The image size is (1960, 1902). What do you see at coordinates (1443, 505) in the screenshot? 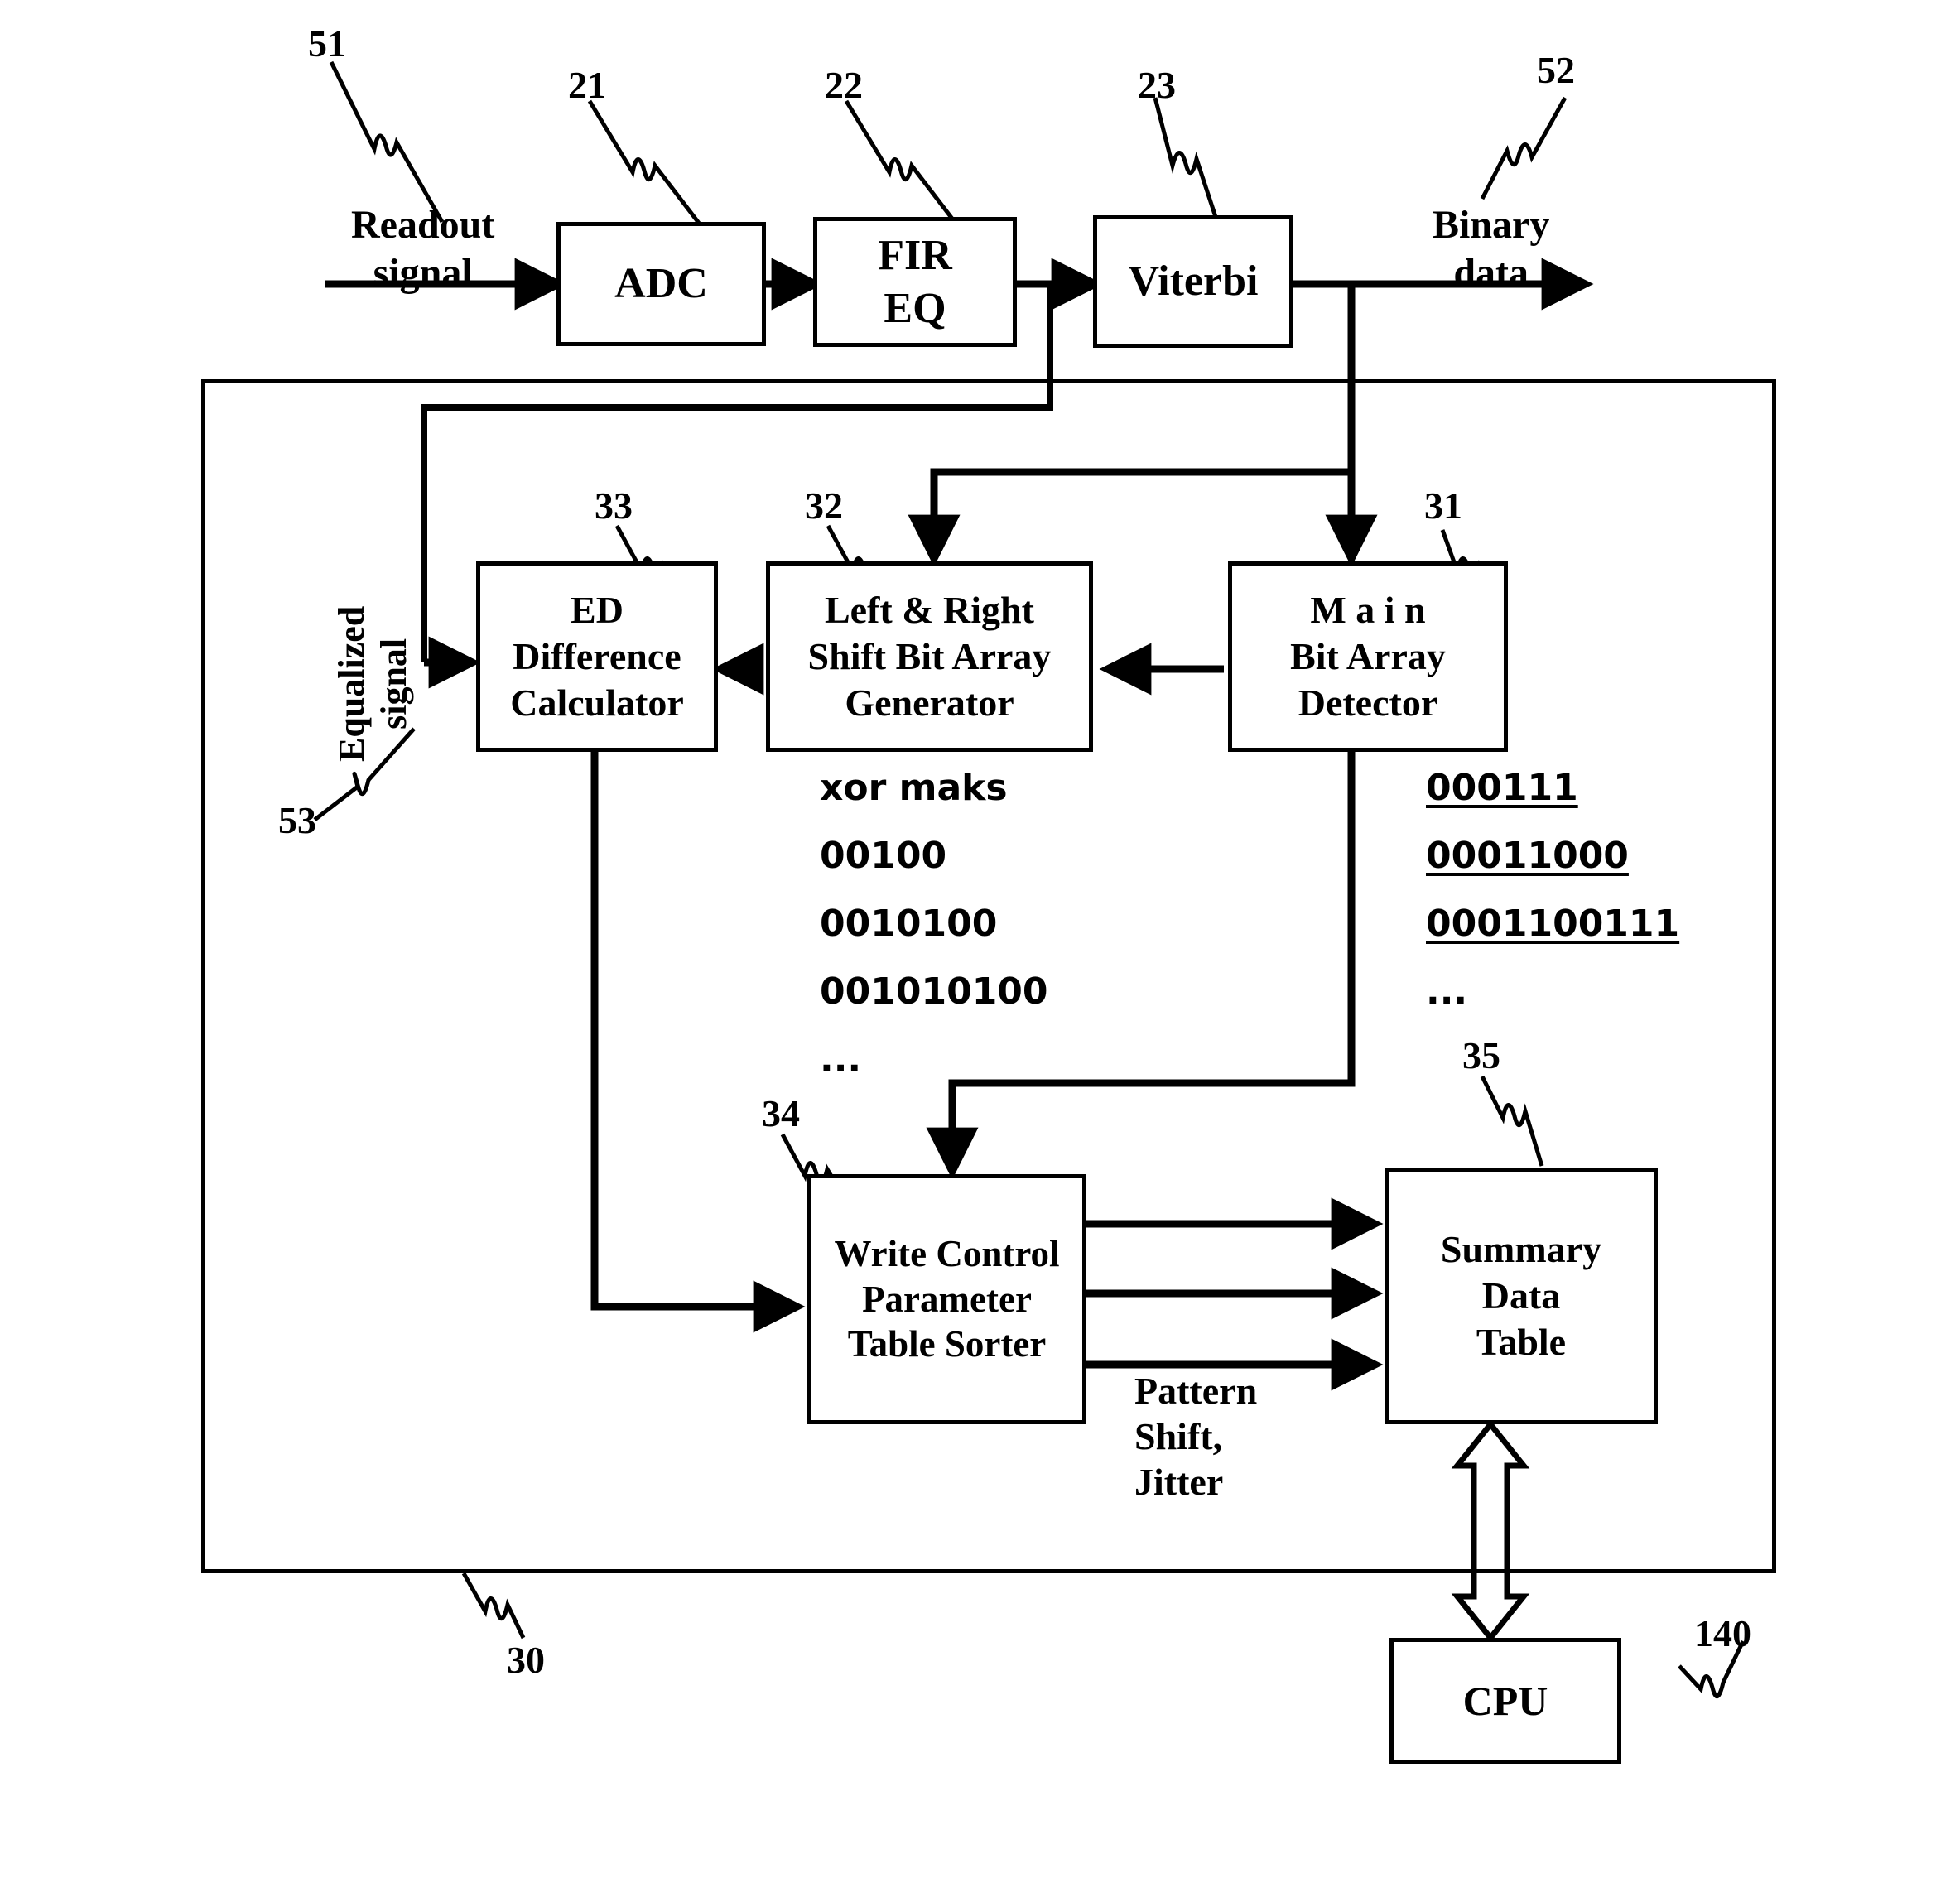
I see `reference-numeral-31: 31` at bounding box center [1443, 505].